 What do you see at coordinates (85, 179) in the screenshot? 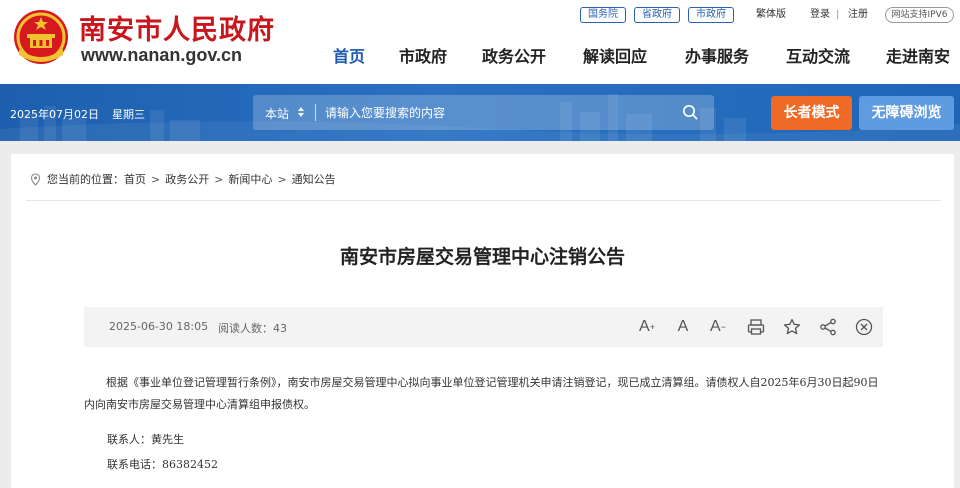
I see `breadcrumb-prefix: 您当前的位置：` at bounding box center [85, 179].